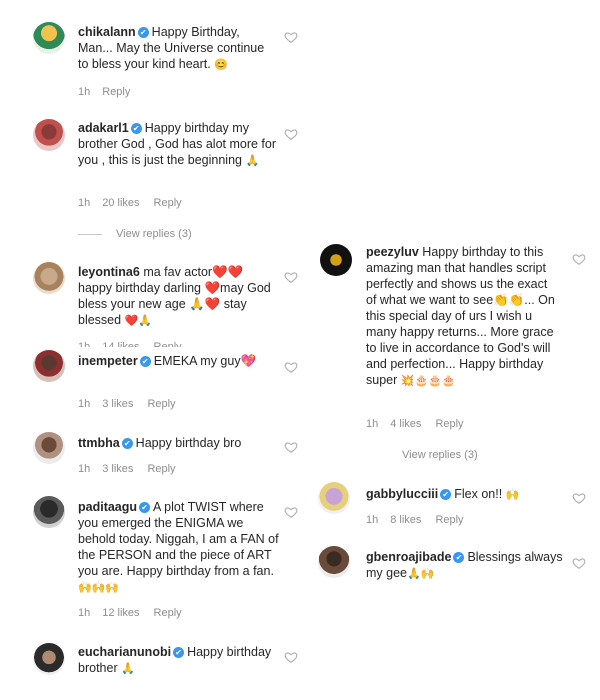 The height and width of the screenshot is (700, 600). I want to click on comment-username: gbenroajibade, so click(408, 557).